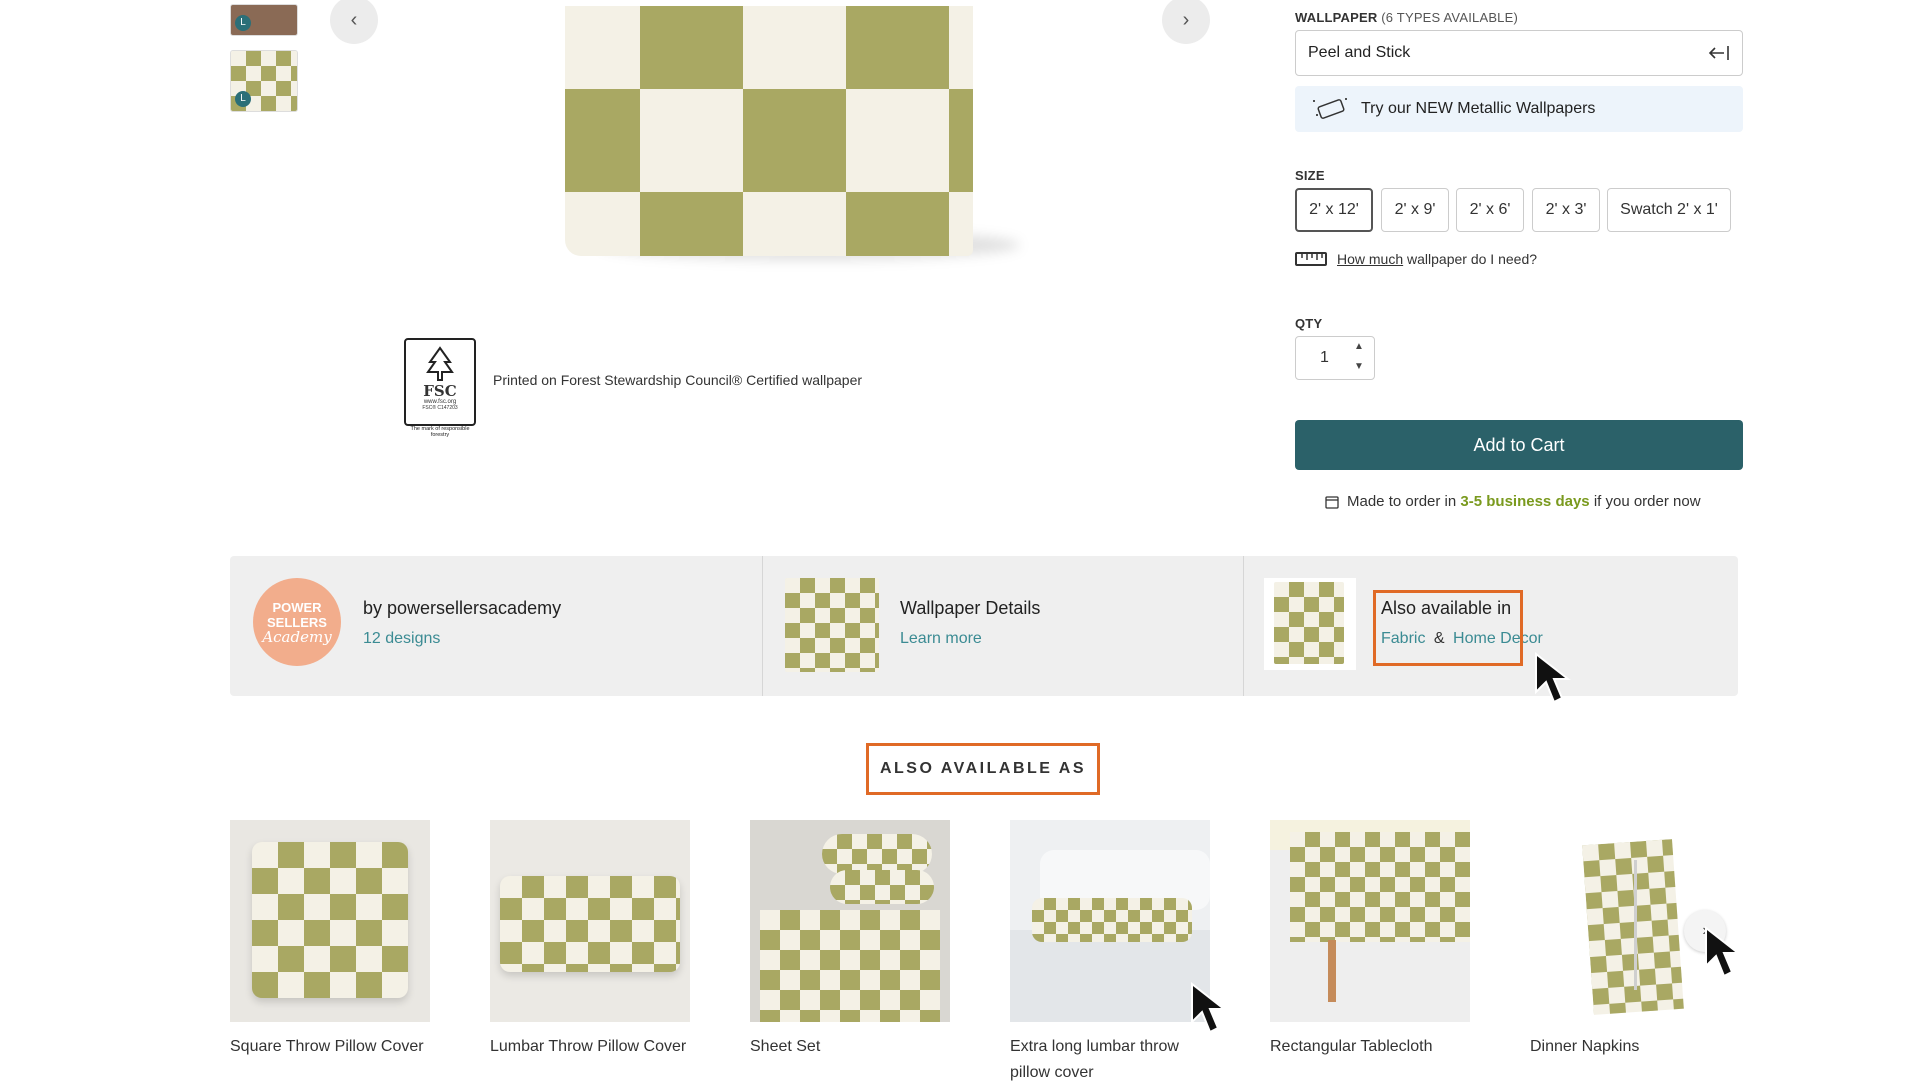  What do you see at coordinates (1336, 17) in the screenshot?
I see `wallpaper-label-text: WALLPAPER` at bounding box center [1336, 17].